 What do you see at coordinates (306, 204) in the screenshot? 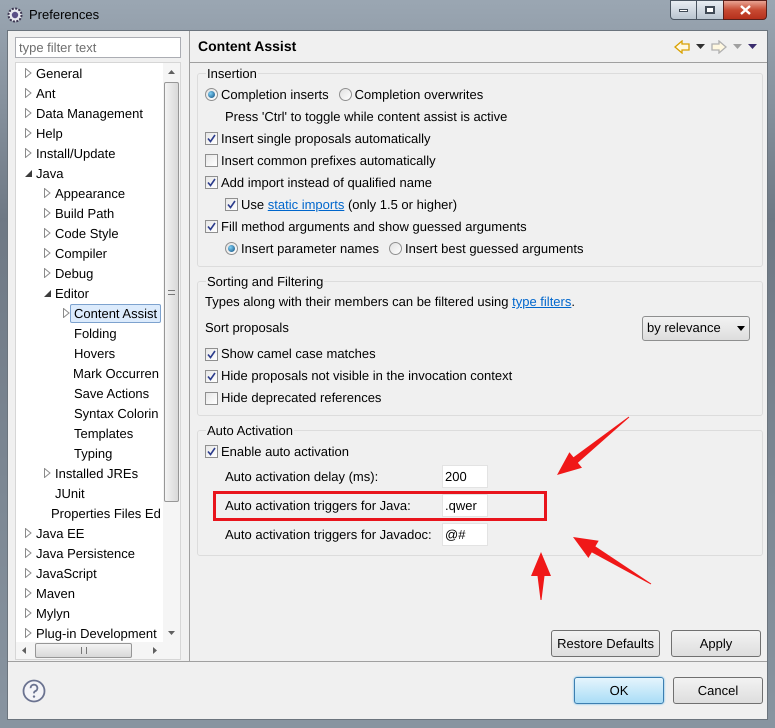
I see `link: static imports` at bounding box center [306, 204].